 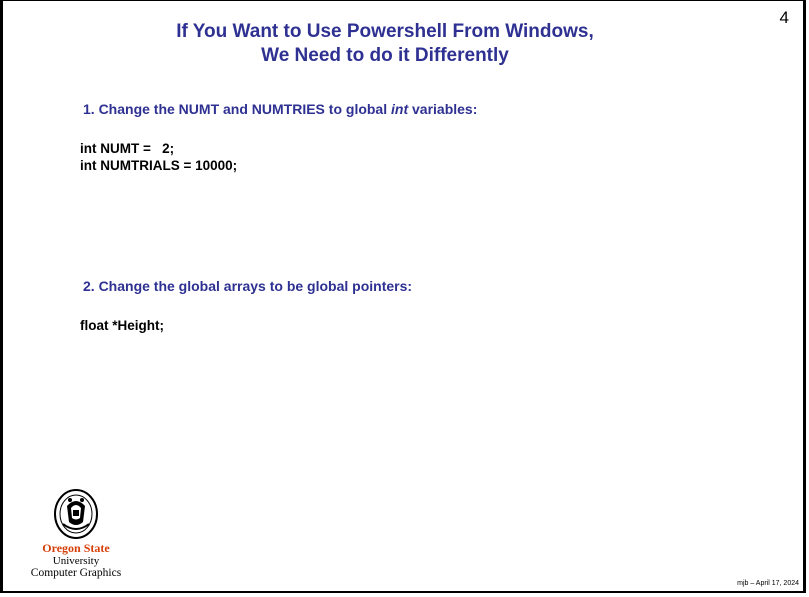 What do you see at coordinates (159, 165) in the screenshot?
I see `code-line: int NUMTRIALS = 10000;` at bounding box center [159, 165].